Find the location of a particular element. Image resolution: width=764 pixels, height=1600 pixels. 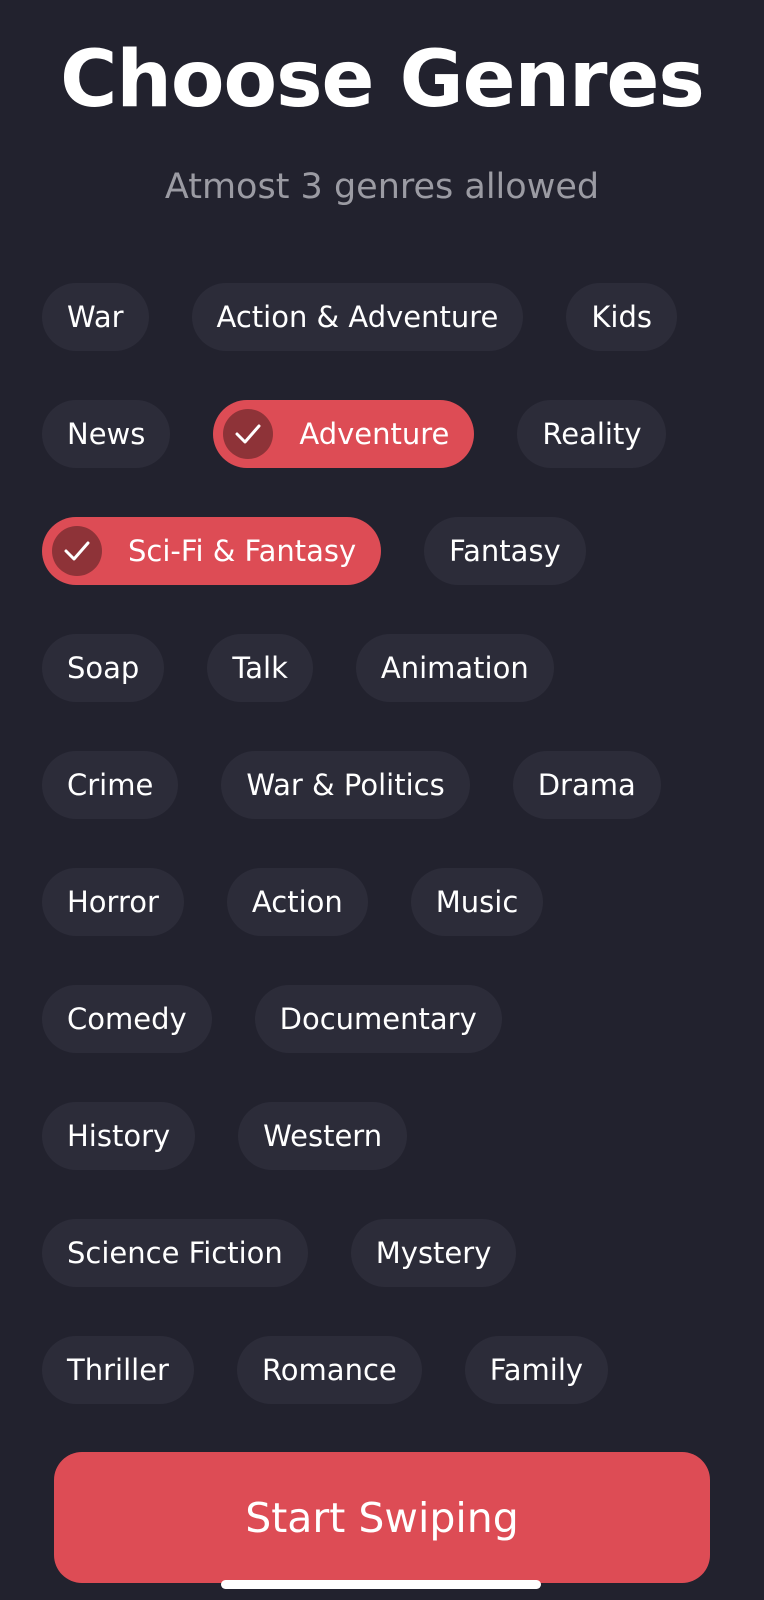

genre-row: Comedy Documentary is located at coordinates (387, 1019).